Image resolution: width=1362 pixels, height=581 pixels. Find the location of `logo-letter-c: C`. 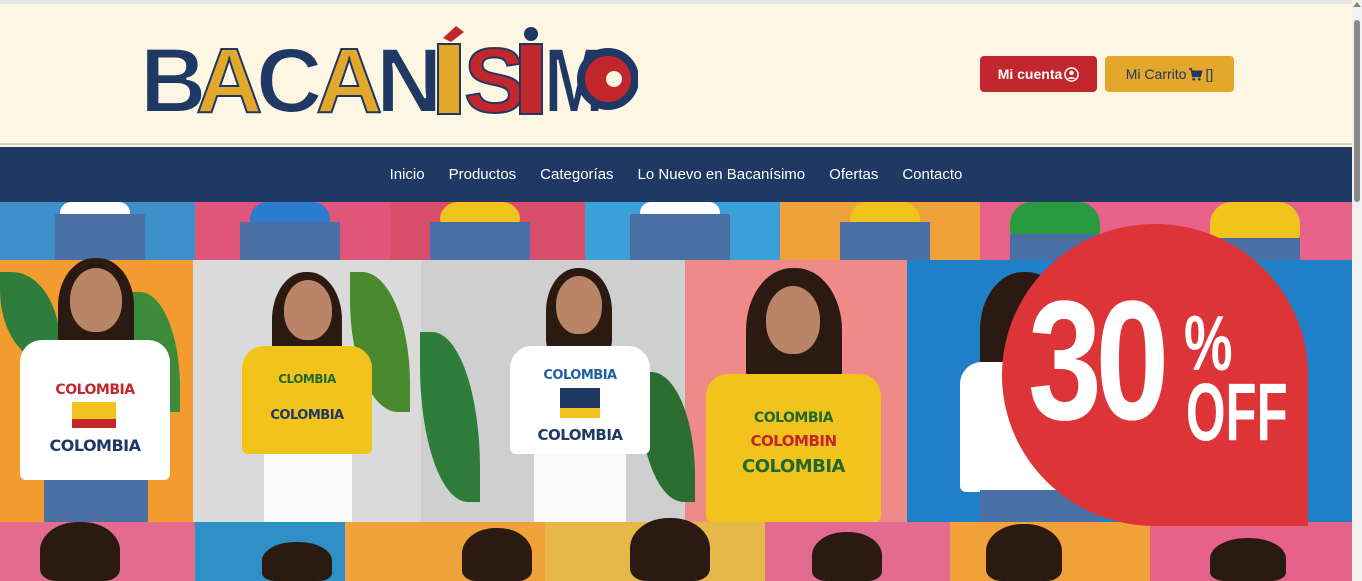

logo-letter-c: C is located at coordinates (289, 76).